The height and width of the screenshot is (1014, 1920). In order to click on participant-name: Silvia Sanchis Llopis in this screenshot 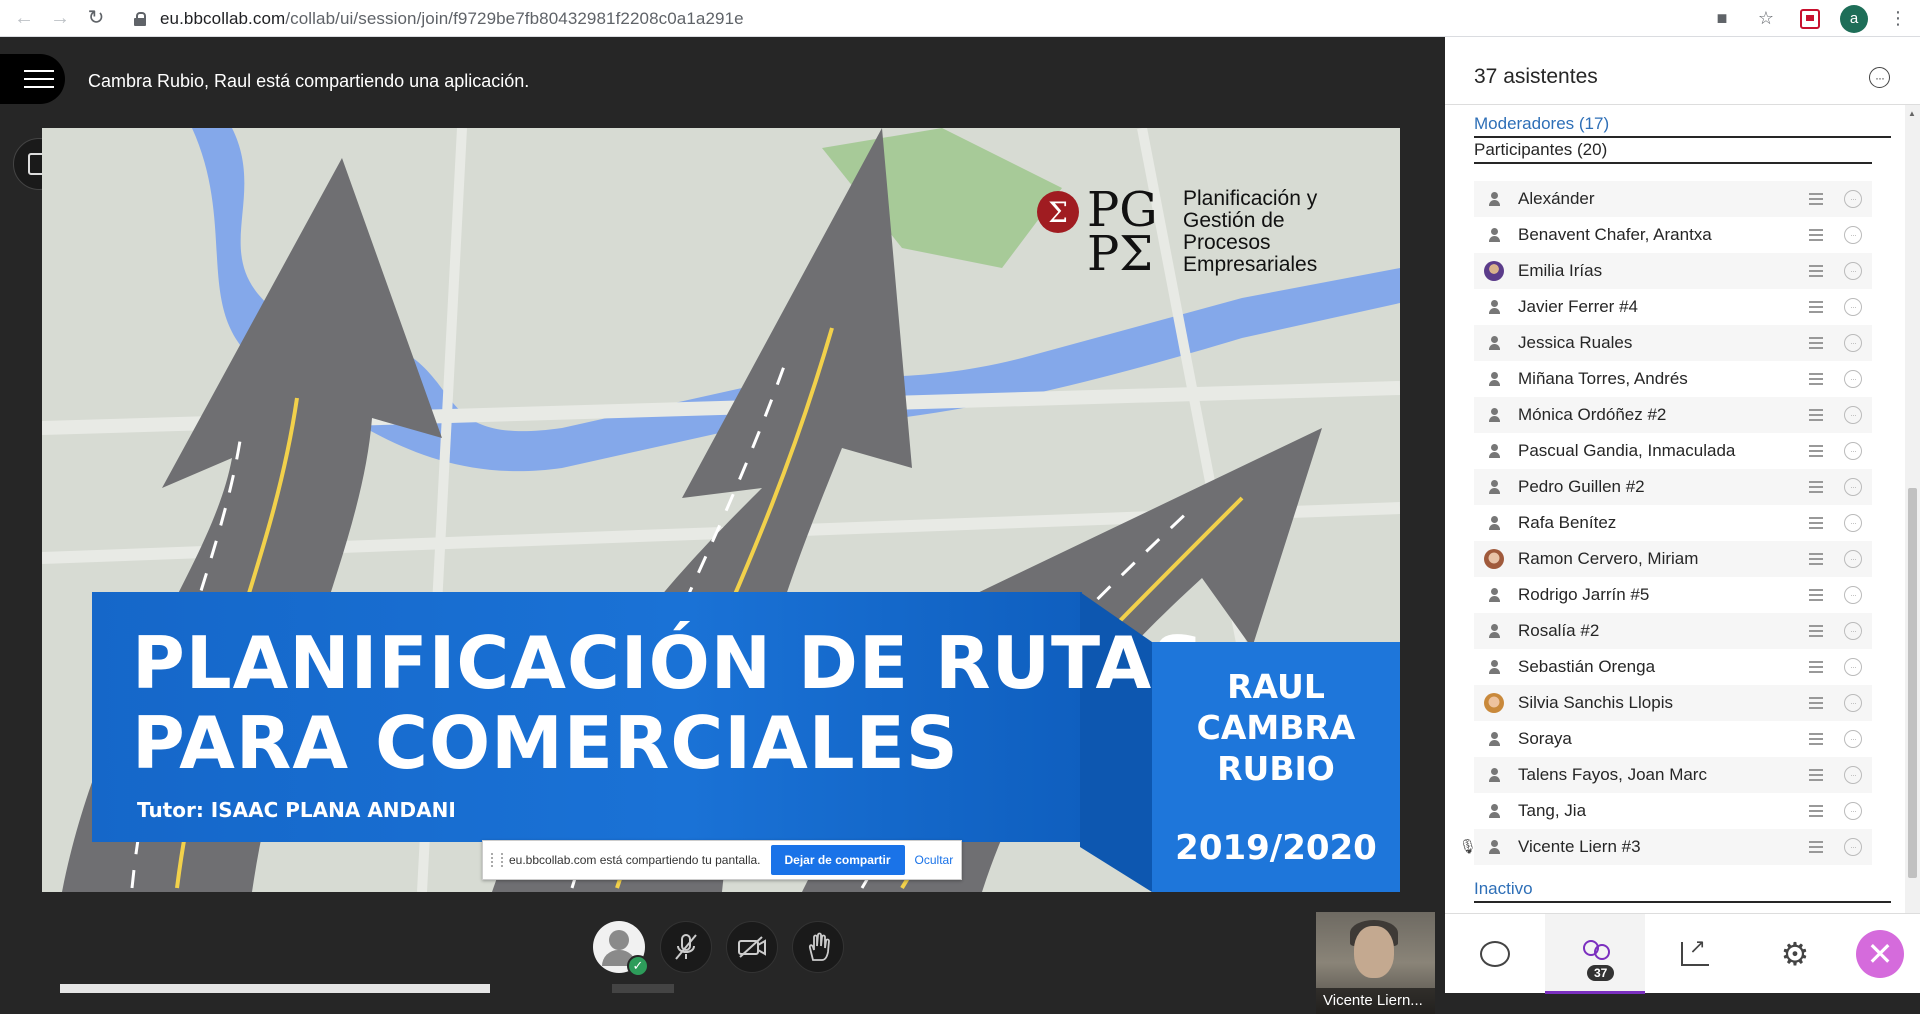, I will do `click(1595, 702)`.